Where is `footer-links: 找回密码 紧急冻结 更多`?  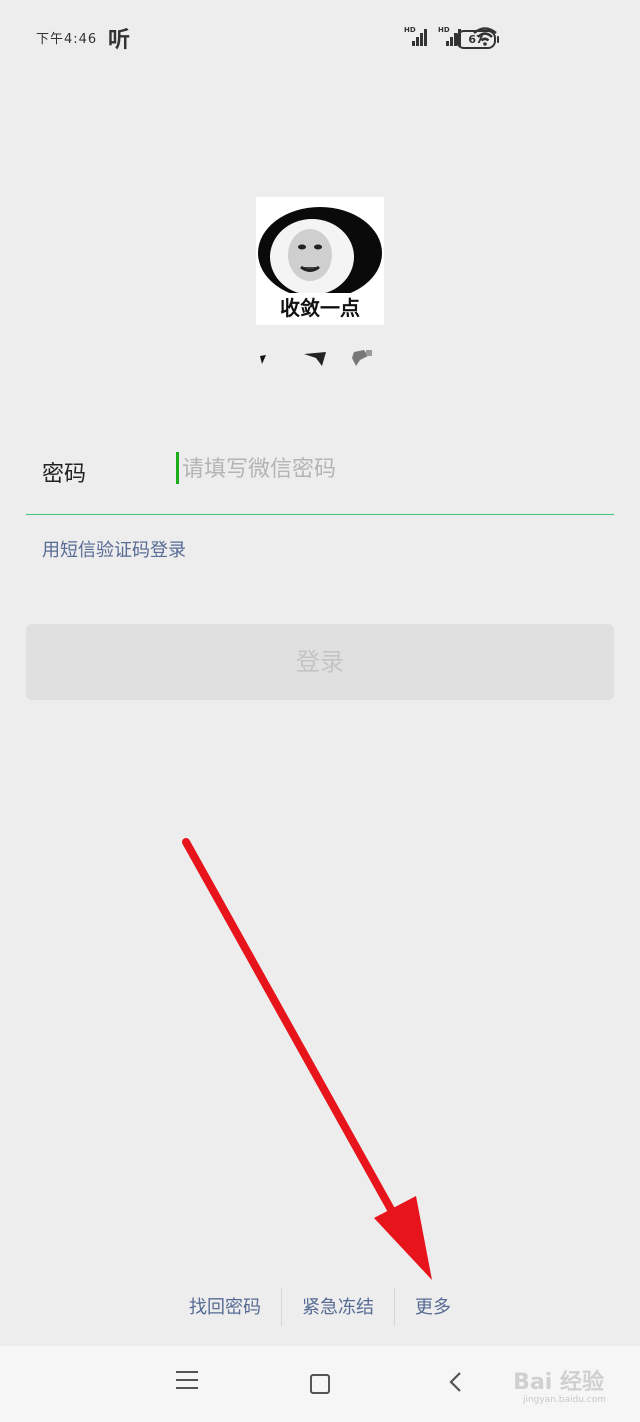
footer-links: 找回密码 紧急冻结 更多 is located at coordinates (320, 1308).